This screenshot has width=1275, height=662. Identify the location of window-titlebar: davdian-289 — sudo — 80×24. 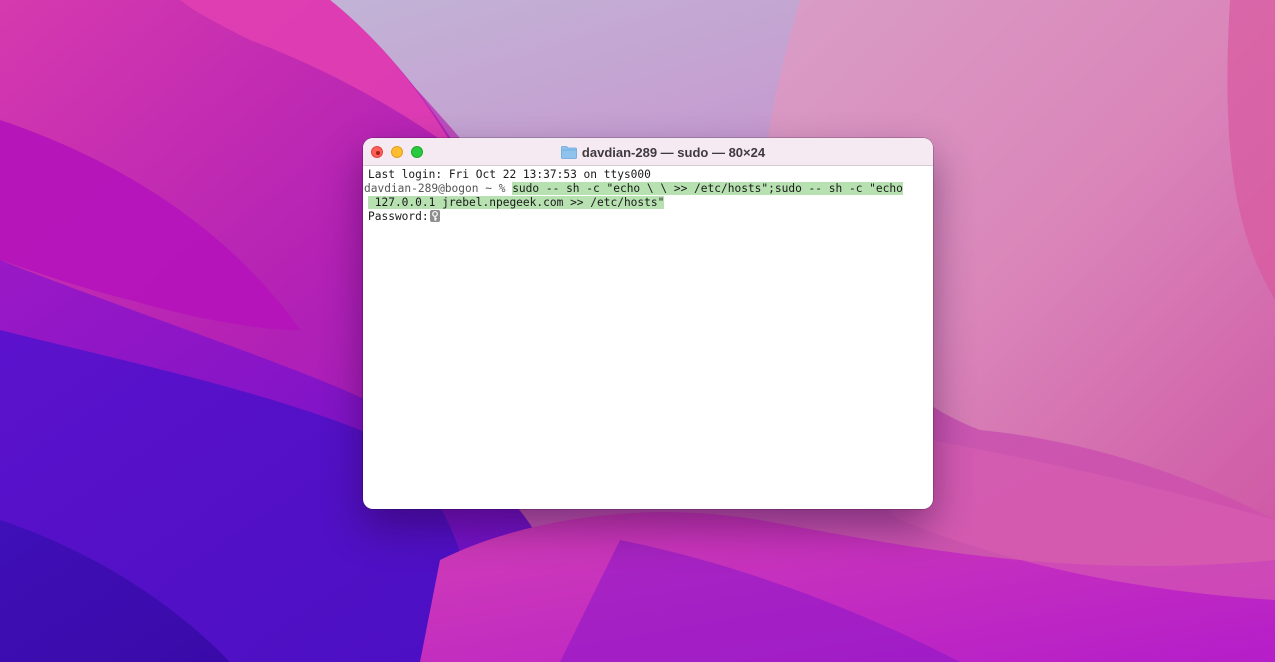
(648, 152).